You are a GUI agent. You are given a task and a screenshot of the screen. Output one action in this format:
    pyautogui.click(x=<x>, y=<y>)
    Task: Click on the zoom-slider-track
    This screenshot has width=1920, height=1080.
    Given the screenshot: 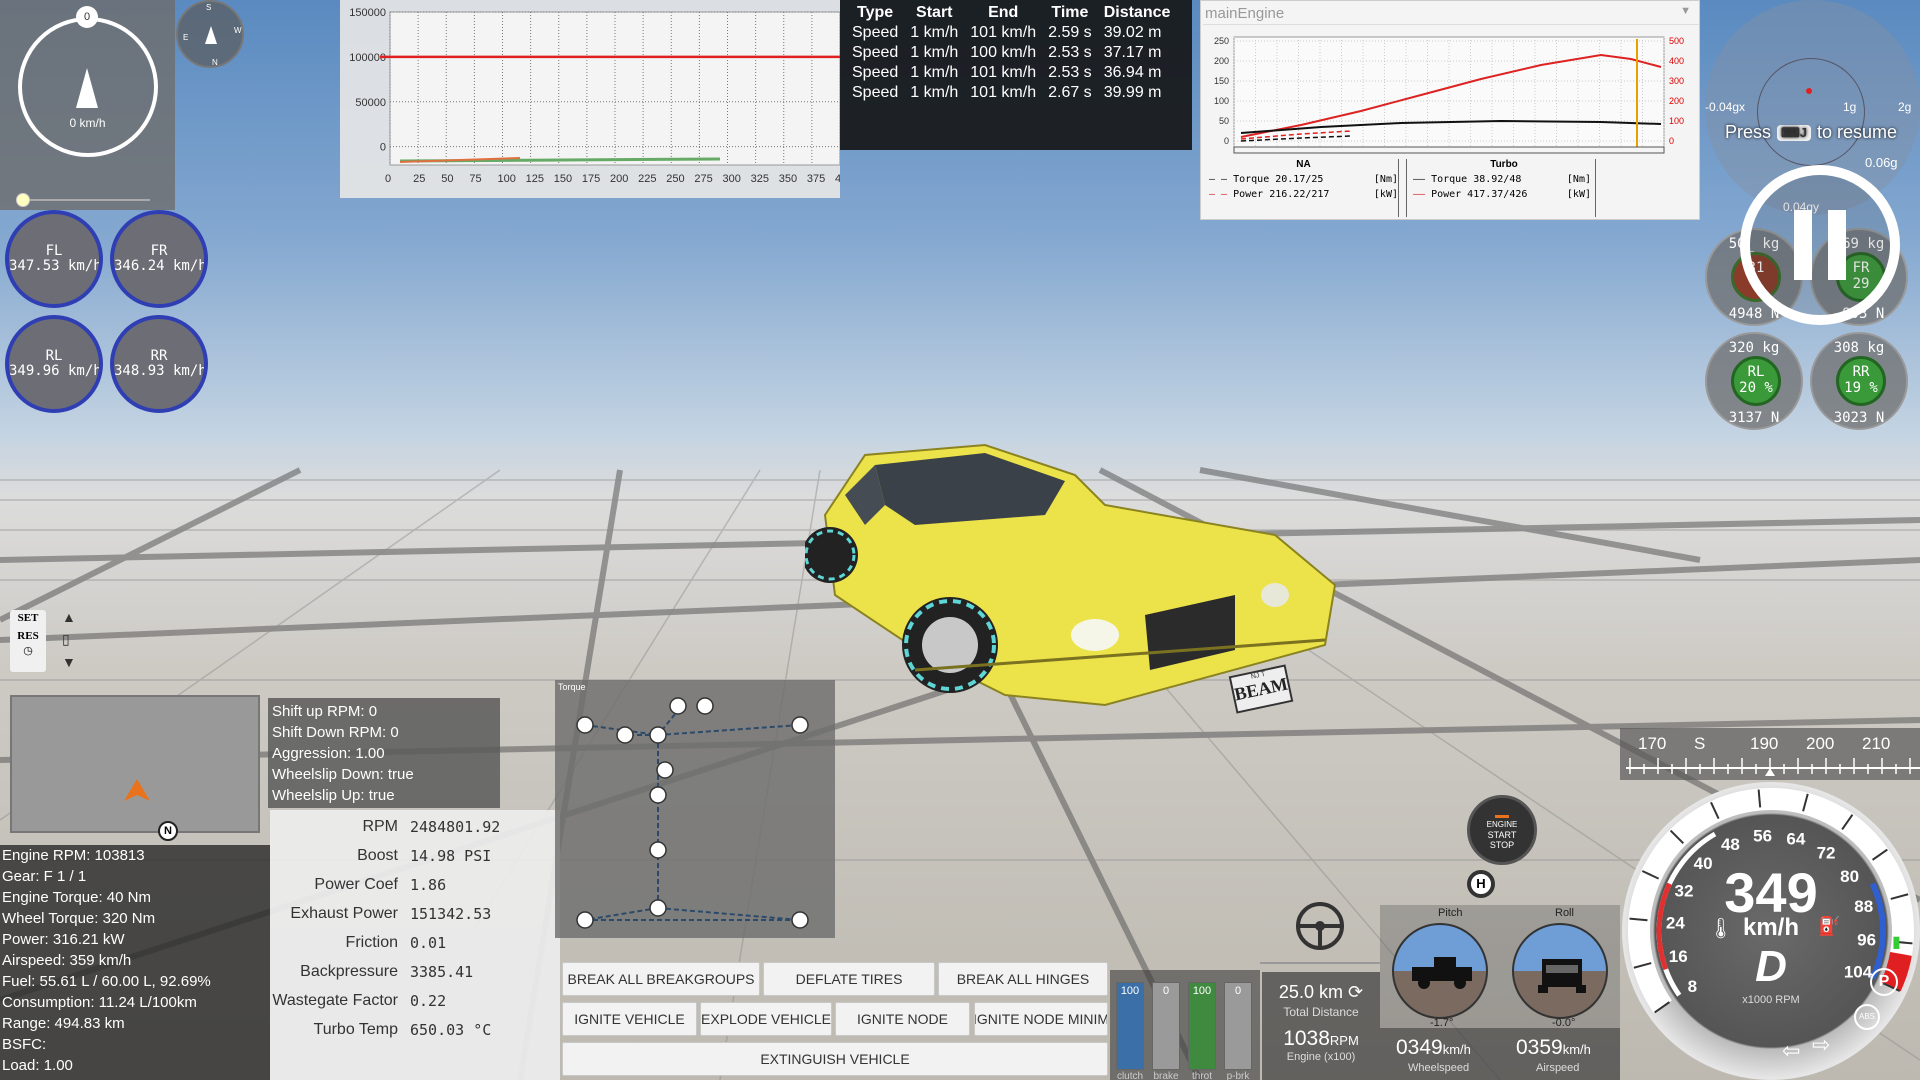 What is the action you would take?
    pyautogui.click(x=85, y=200)
    